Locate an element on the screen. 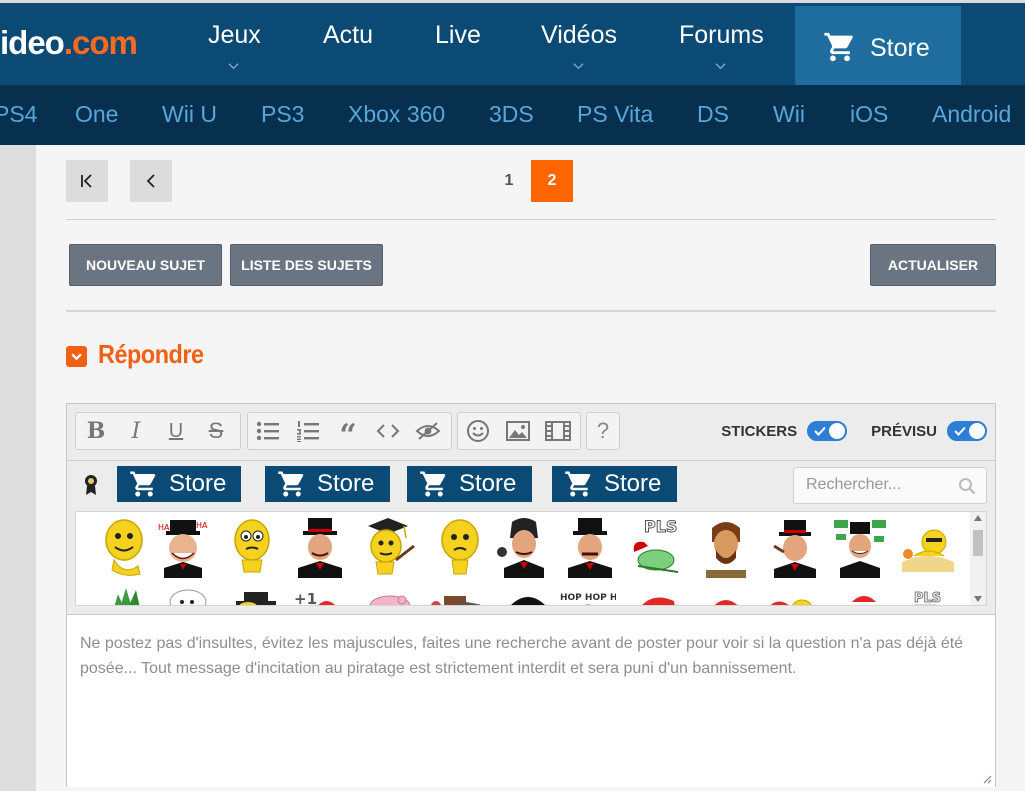 This screenshot has height=791, width=1025. first-page-icon is located at coordinates (86, 181).